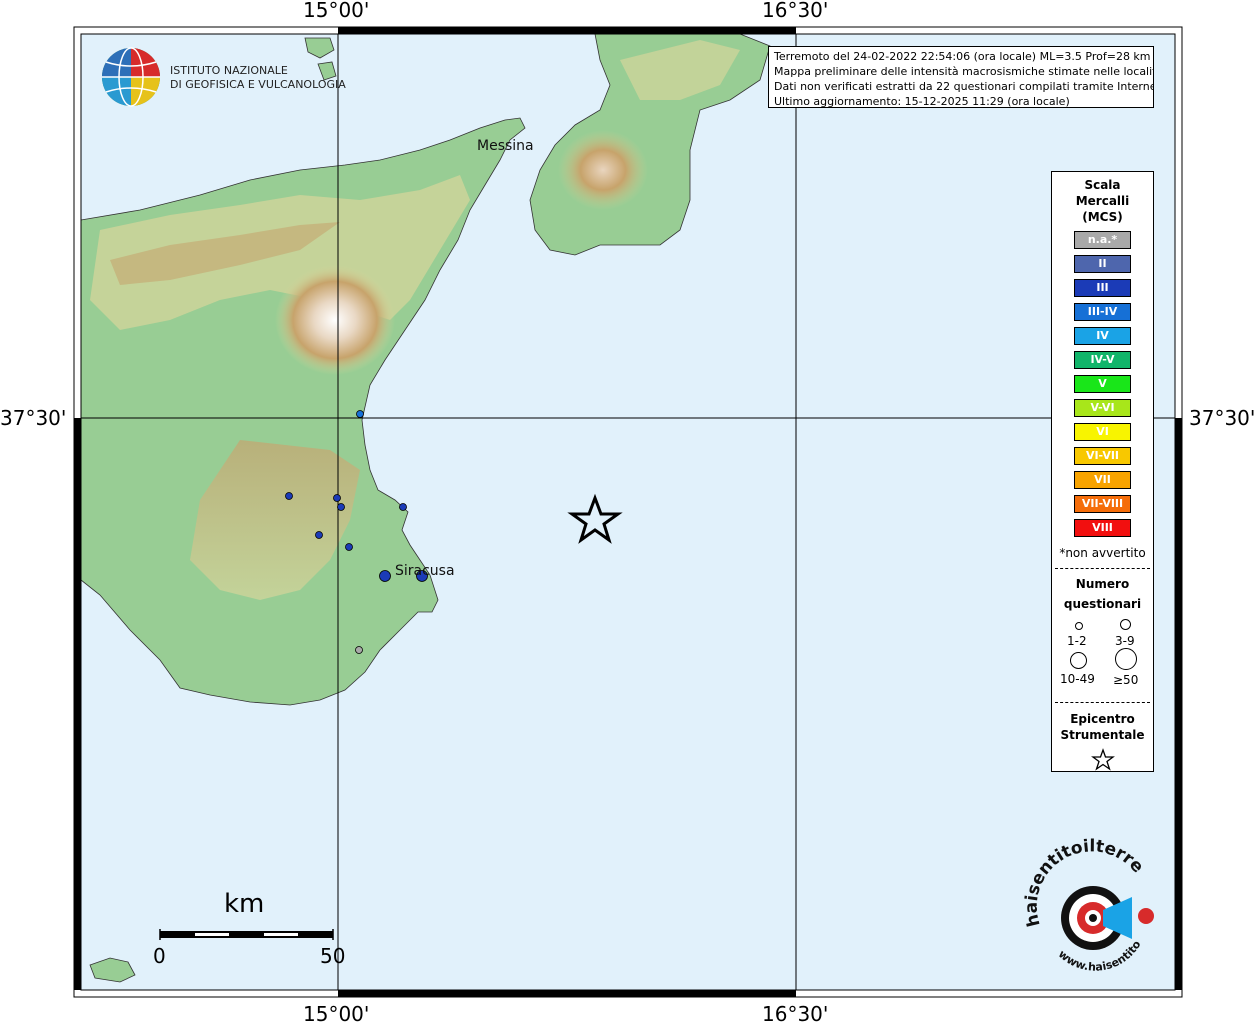  I want to click on legend-epicenter-line-2: Strumentale, so click(1102, 735).